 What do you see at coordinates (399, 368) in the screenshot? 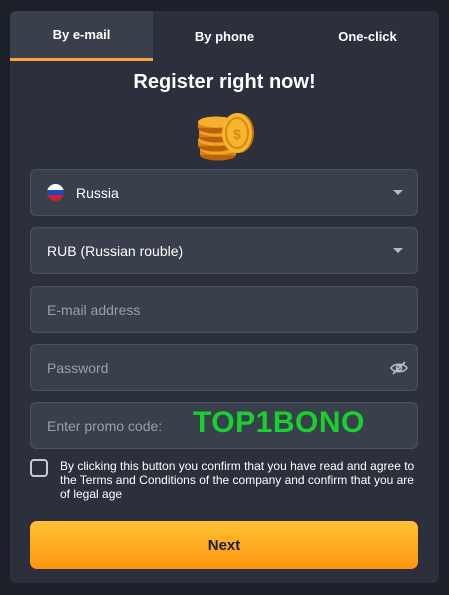
I see `eye-slash-icon` at bounding box center [399, 368].